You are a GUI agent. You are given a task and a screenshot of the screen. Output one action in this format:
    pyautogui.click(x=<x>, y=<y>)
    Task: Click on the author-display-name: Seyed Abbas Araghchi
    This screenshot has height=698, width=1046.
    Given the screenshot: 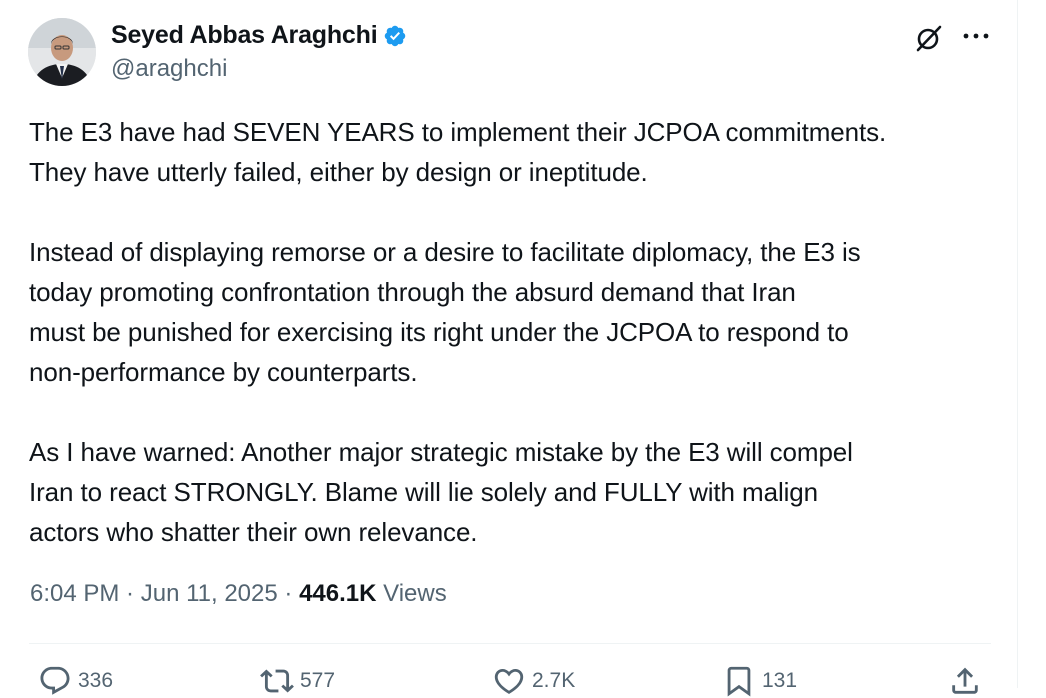 What is the action you would take?
    pyautogui.click(x=244, y=35)
    